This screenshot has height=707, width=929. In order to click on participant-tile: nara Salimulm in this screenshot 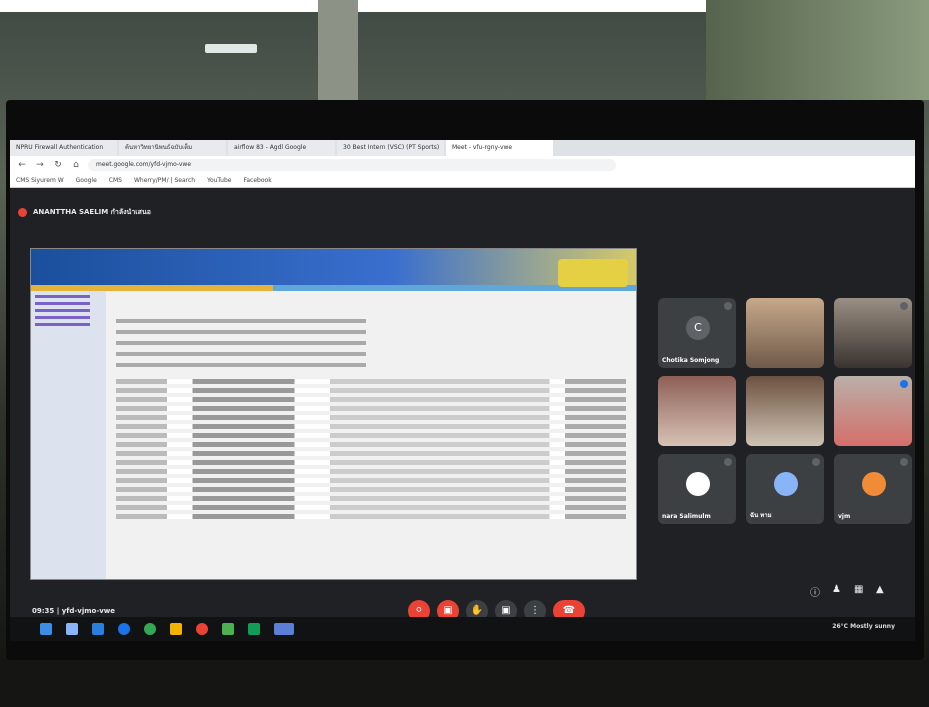, I will do `click(697, 489)`.